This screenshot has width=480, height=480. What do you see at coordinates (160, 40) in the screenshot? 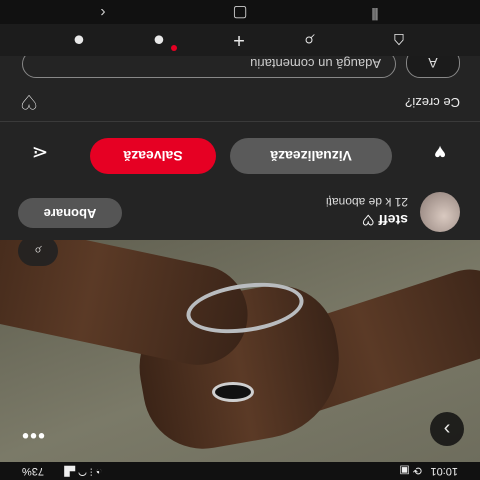
I see `messages-icon: ●` at bounding box center [160, 40].